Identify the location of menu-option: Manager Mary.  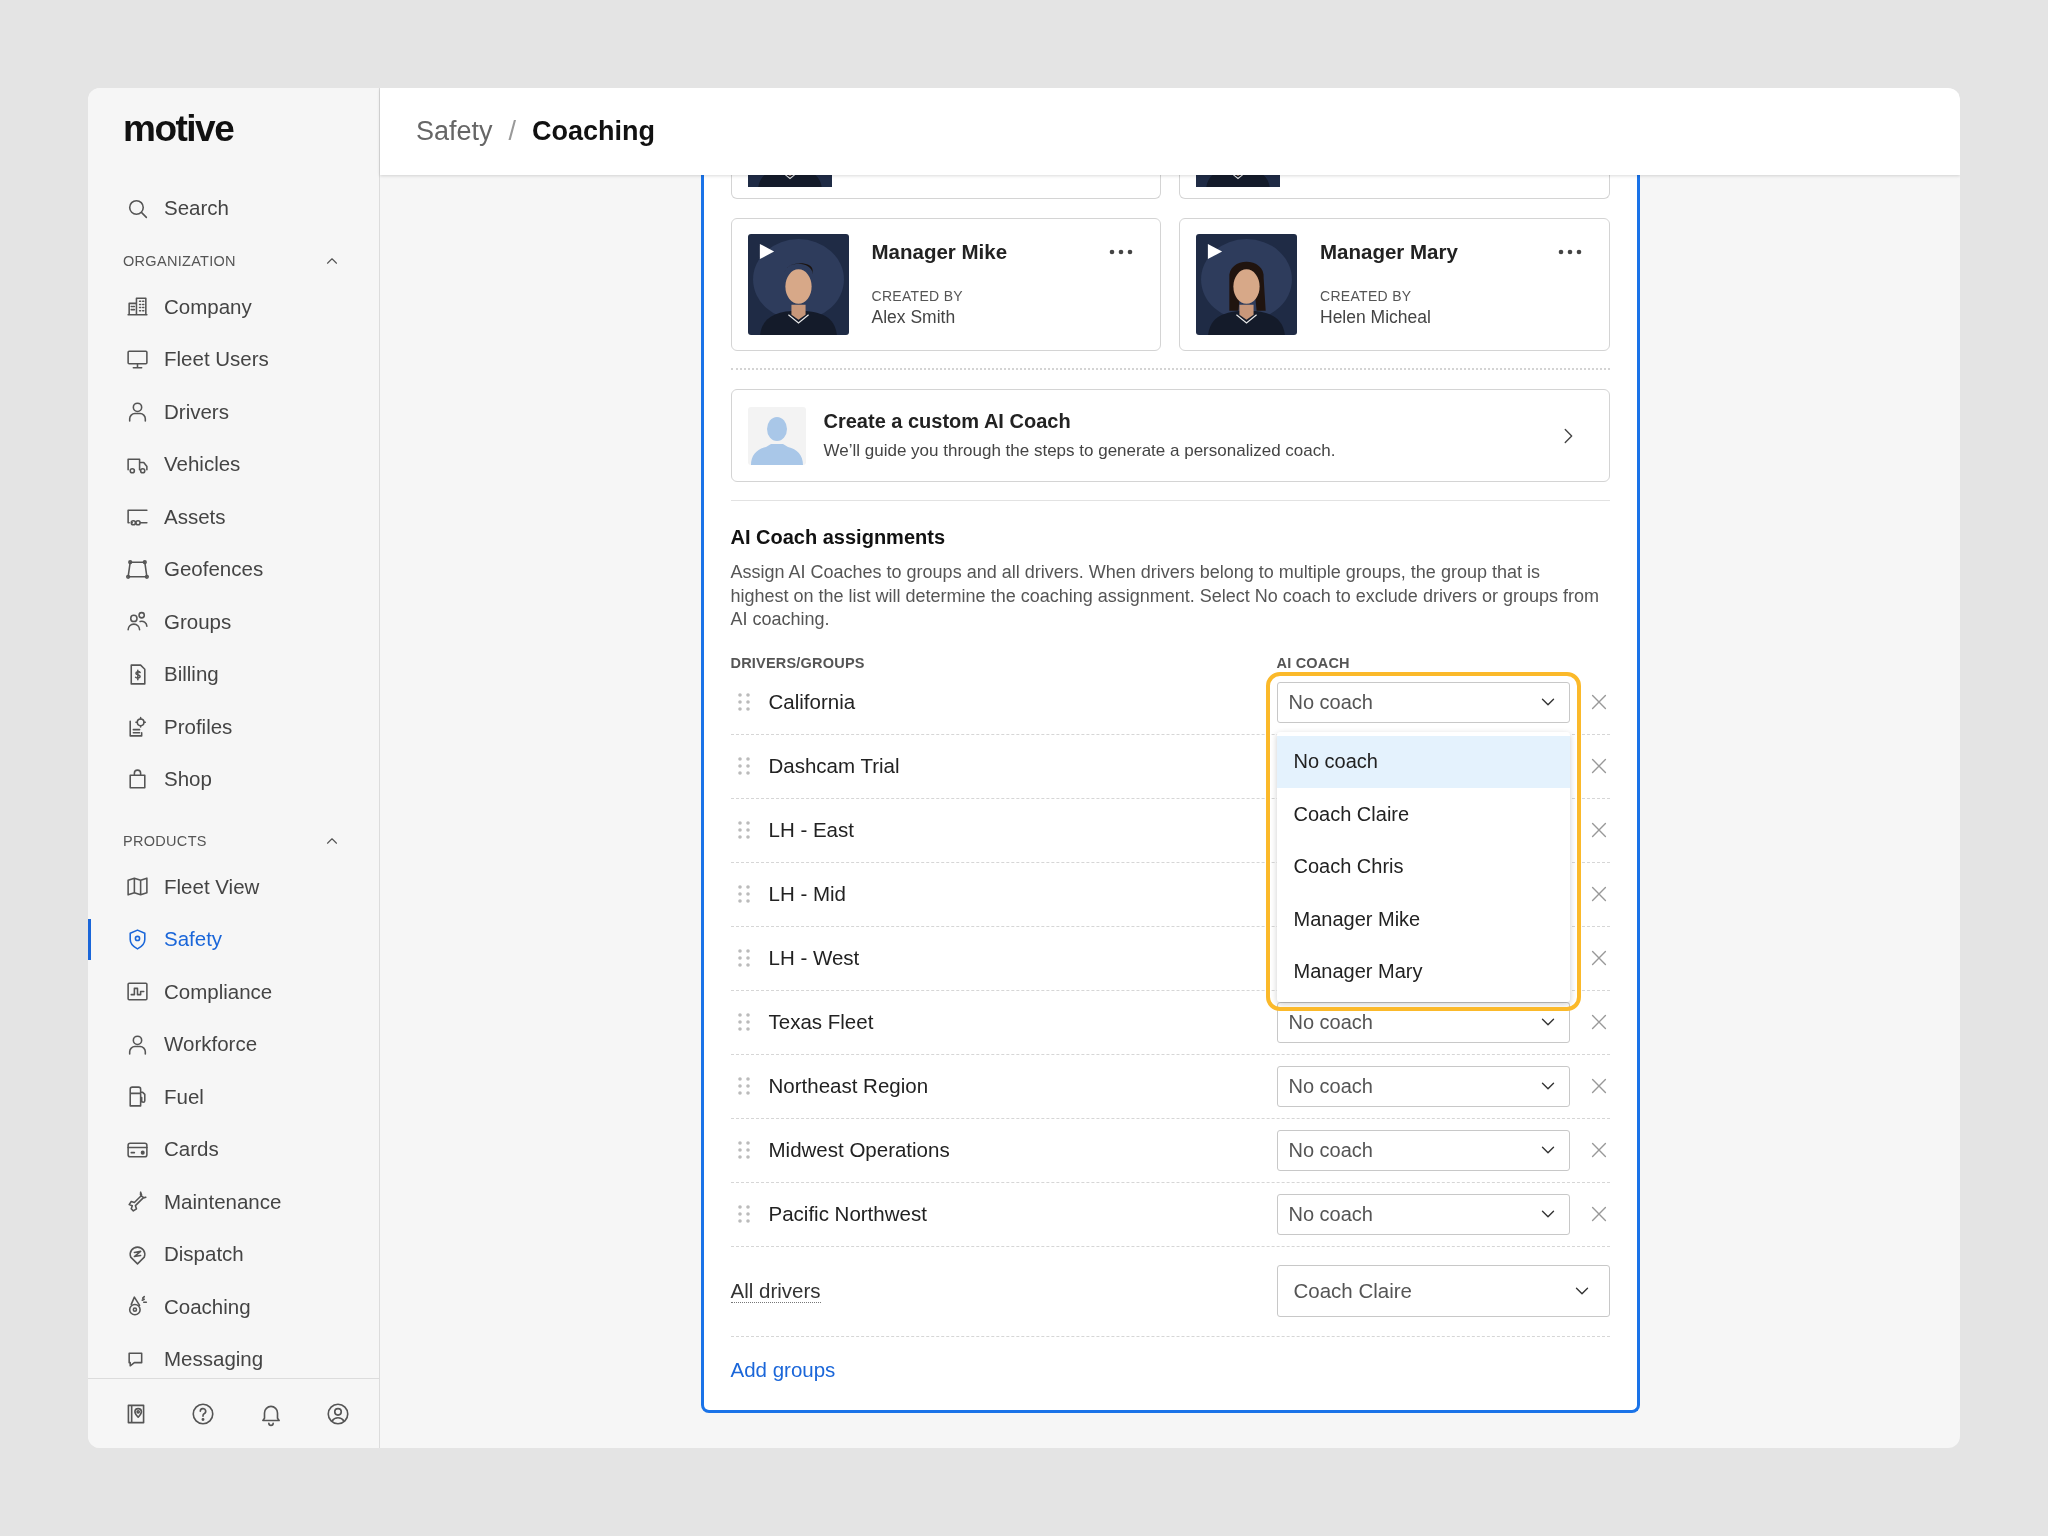
(1423, 971).